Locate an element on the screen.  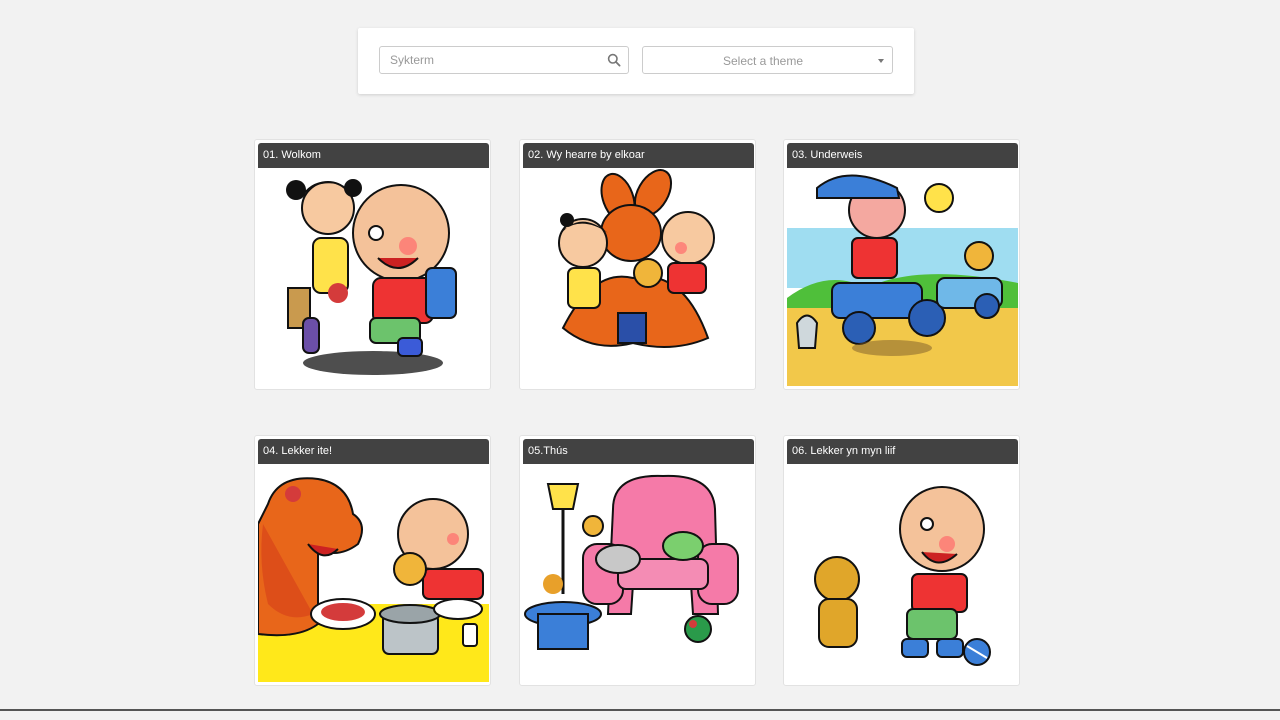
search-icon is located at coordinates (614, 60).